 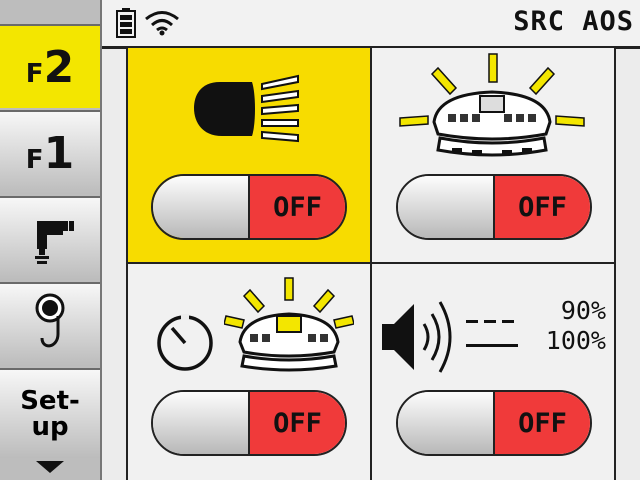 What do you see at coordinates (583, 310) in the screenshot?
I see `volume-low-value: 90%` at bounding box center [583, 310].